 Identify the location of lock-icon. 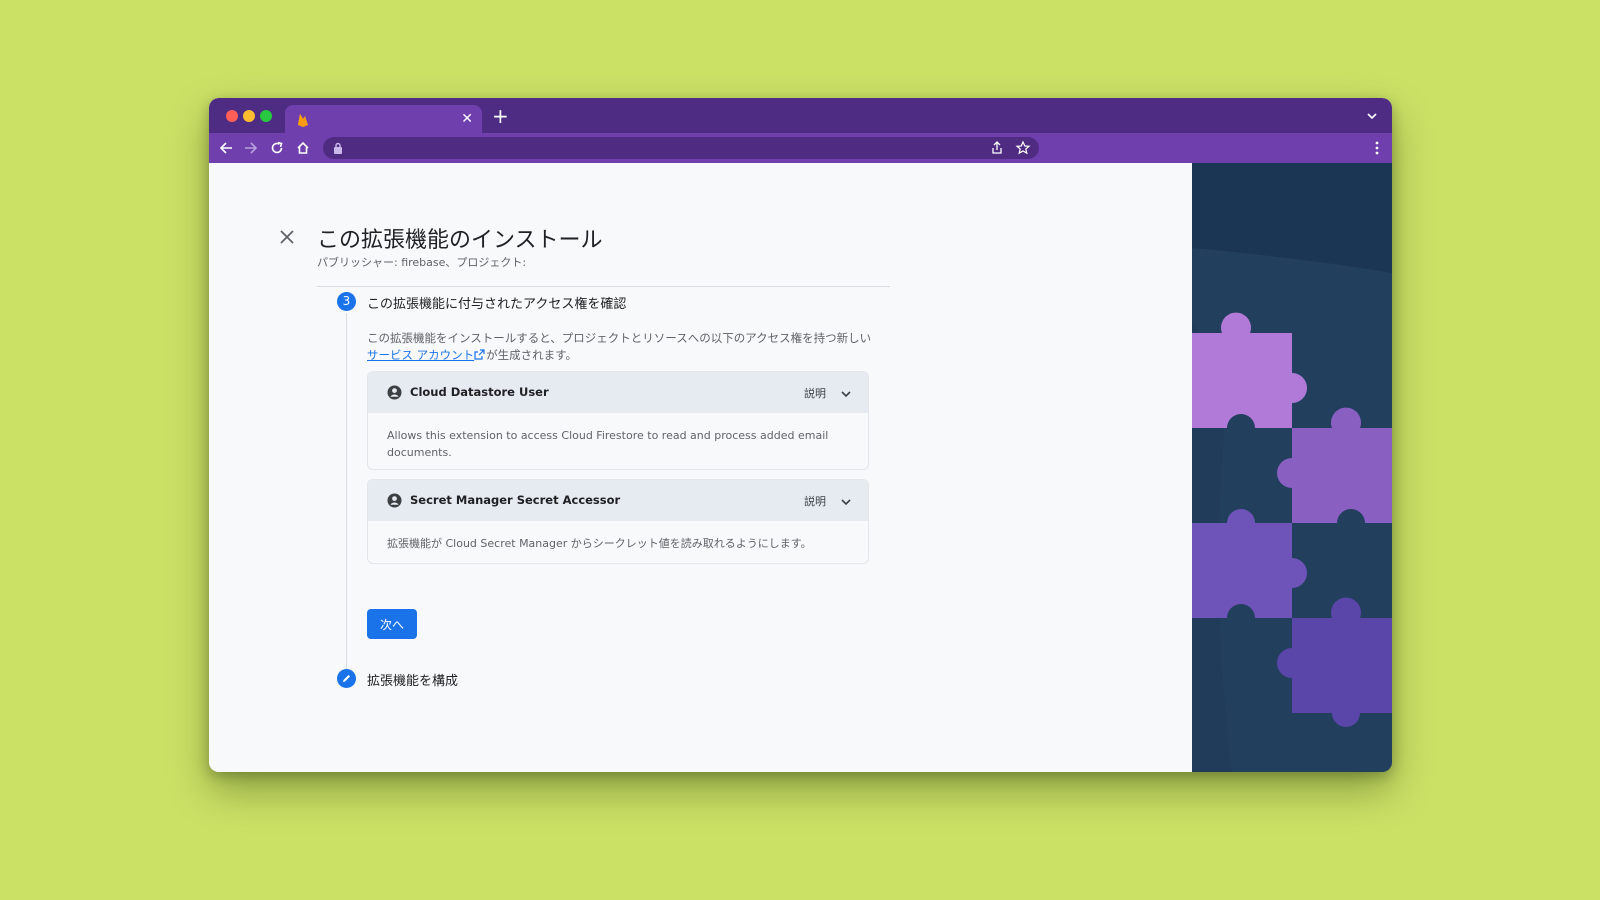
(338, 148).